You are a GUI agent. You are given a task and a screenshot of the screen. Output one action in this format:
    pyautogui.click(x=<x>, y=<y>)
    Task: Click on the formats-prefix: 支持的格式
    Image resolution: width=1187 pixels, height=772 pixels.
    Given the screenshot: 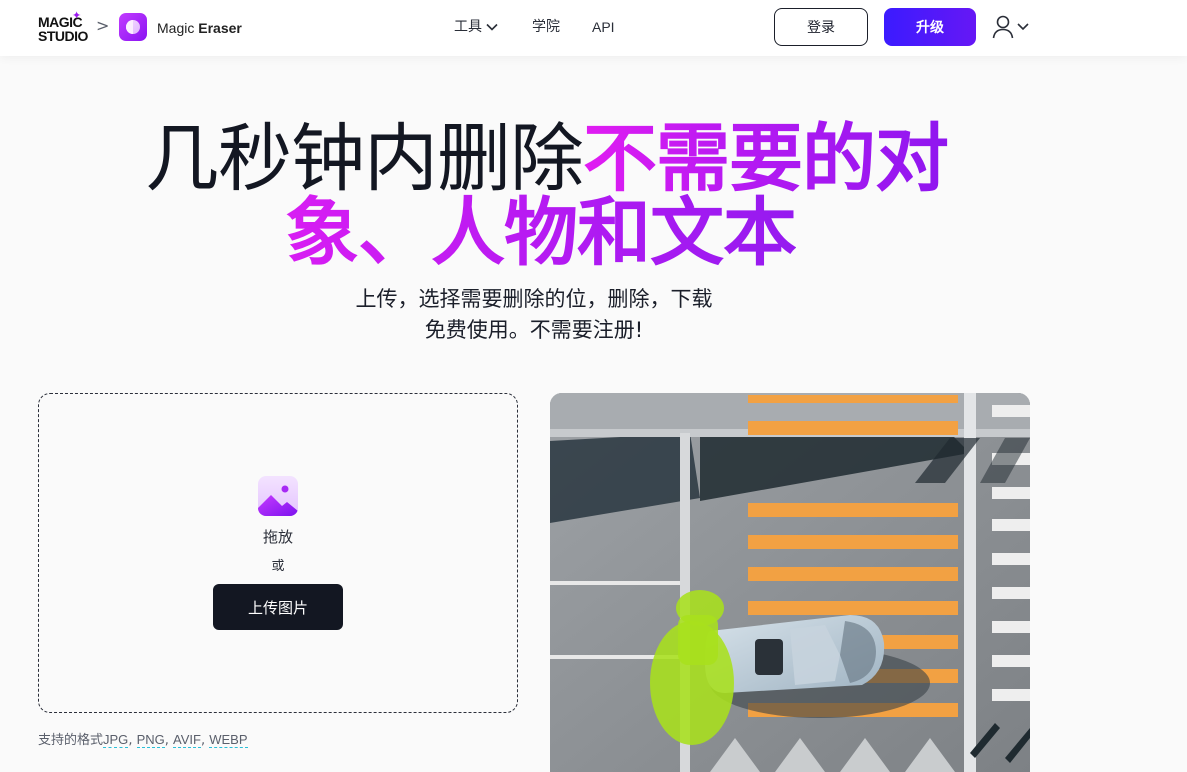 What is the action you would take?
    pyautogui.click(x=71, y=740)
    